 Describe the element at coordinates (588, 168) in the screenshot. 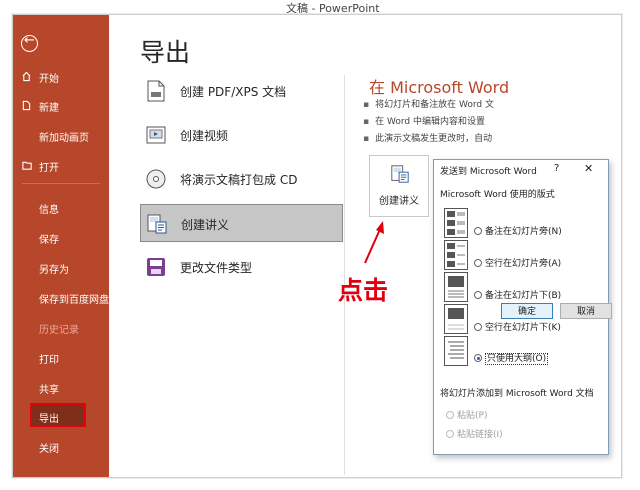

I see `close-icon: ✕` at that location.